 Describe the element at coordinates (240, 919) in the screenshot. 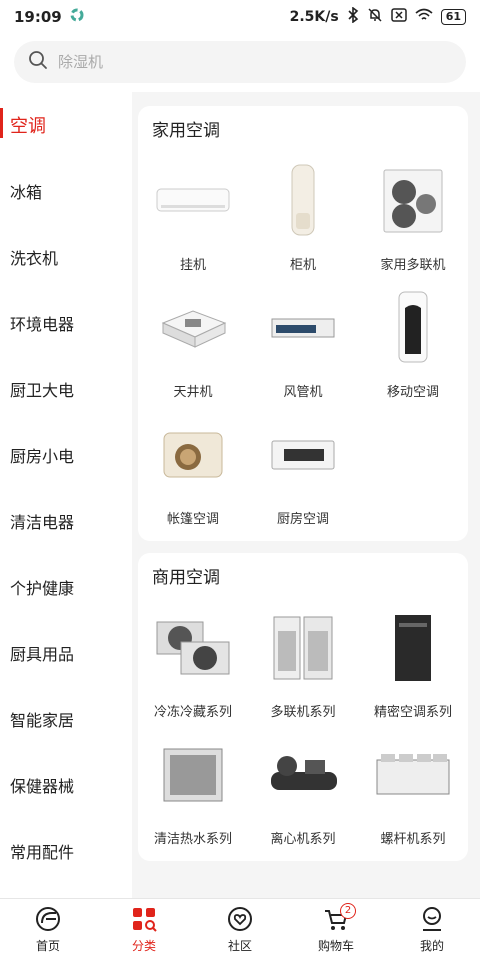

I see `community-heart-icon` at that location.